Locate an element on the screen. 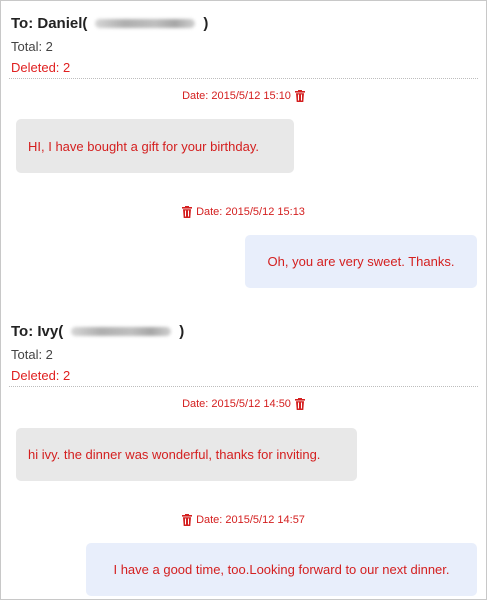 This screenshot has width=487, height=600. message-date: Date: 2015/5/12 15:13 is located at coordinates (250, 212).